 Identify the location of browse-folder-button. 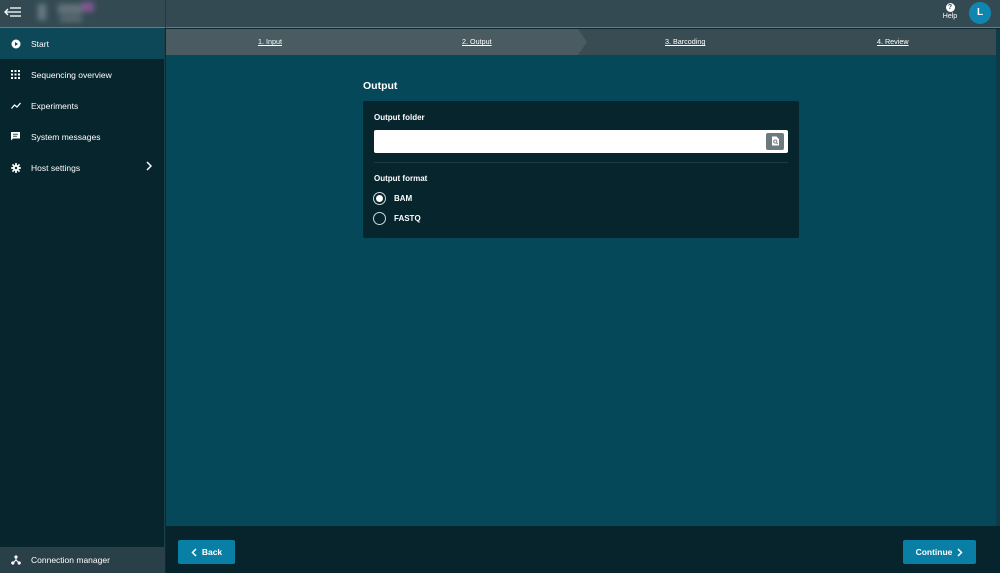
(775, 141).